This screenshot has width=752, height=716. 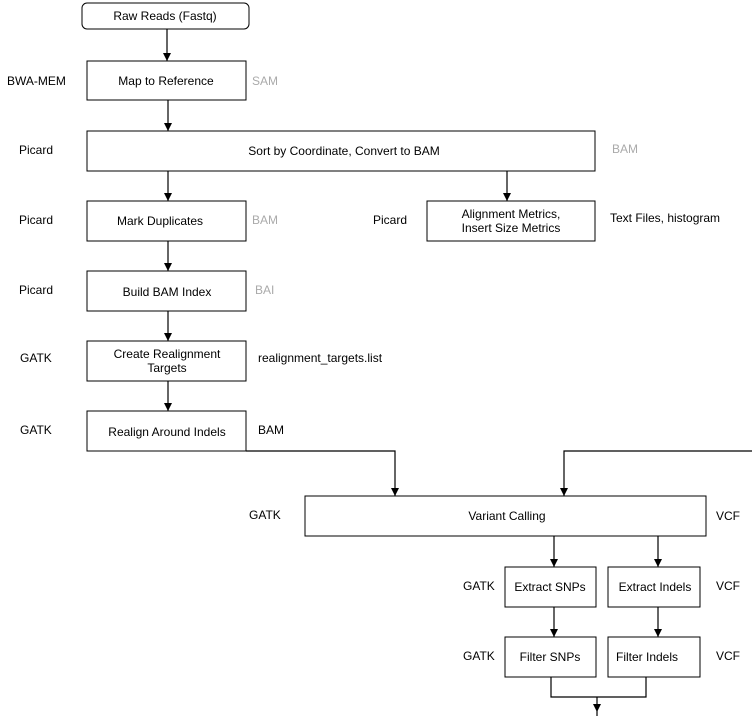 I want to click on svg-text: Create Realignment, so click(x=167, y=354).